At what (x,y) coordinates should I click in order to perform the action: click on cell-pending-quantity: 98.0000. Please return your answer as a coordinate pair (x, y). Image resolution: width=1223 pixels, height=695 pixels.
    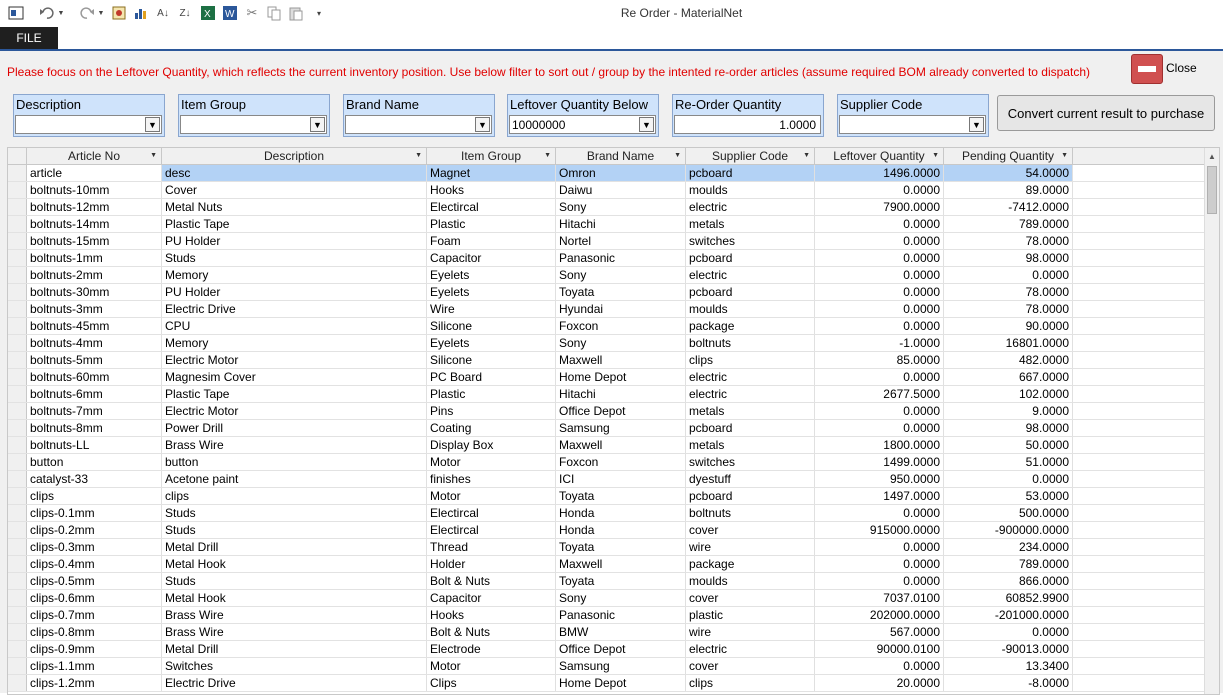
    Looking at the image, I should click on (1008, 258).